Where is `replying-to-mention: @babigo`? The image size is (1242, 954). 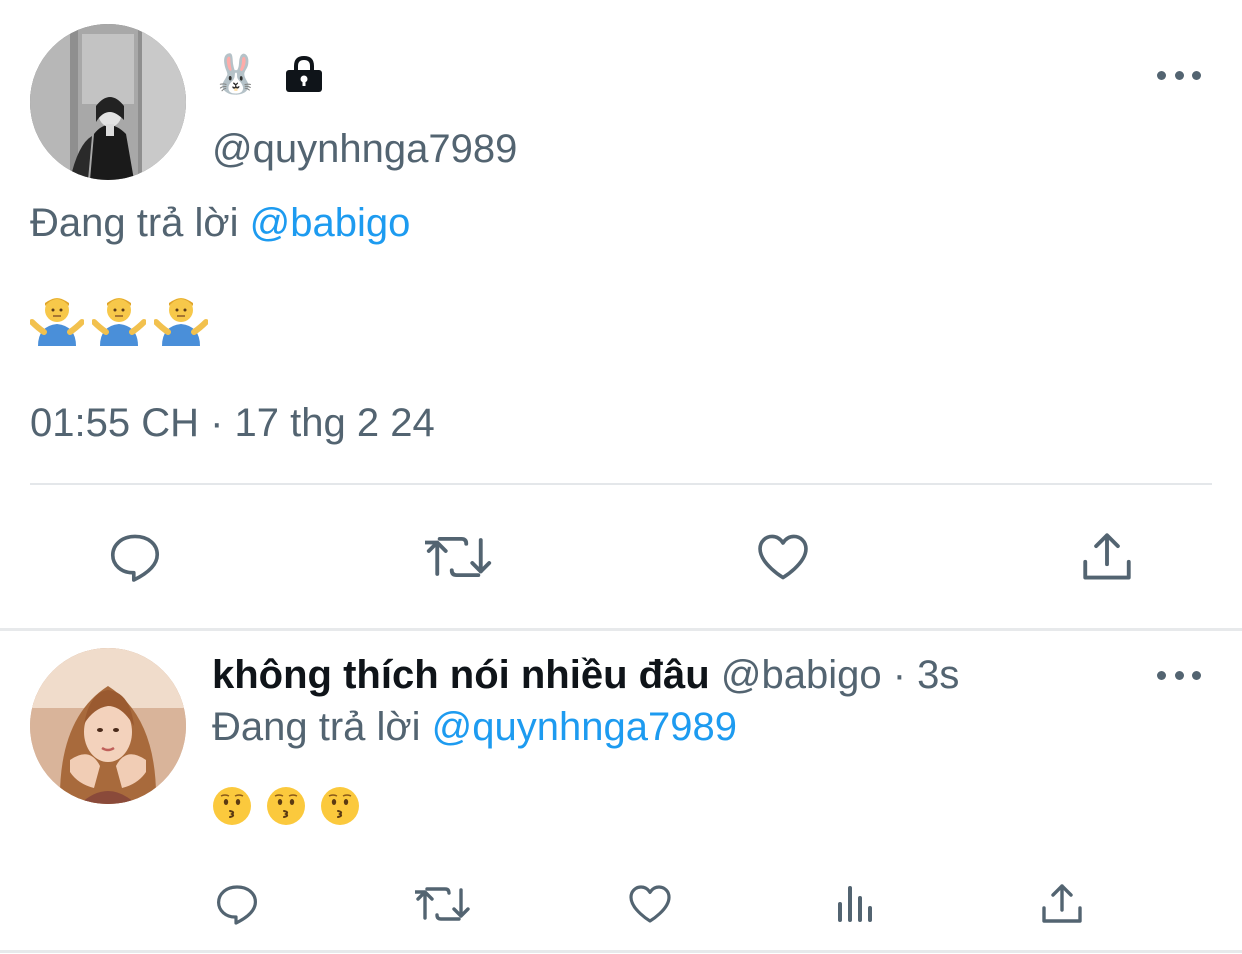 replying-to-mention: @babigo is located at coordinates (330, 223).